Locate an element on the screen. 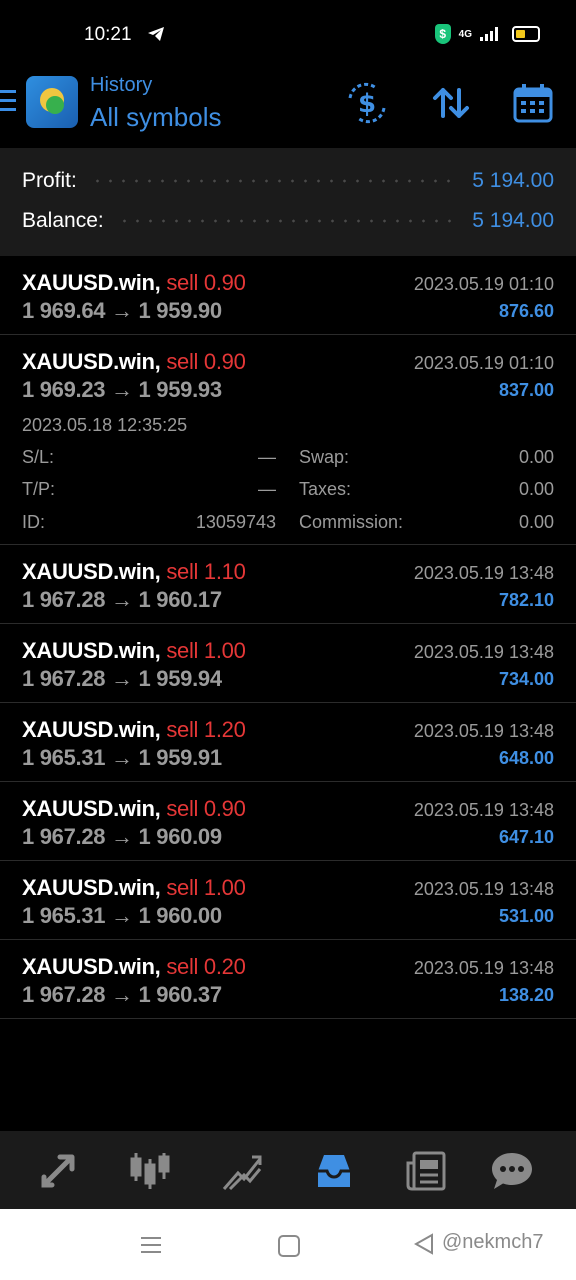  trade-icon is located at coordinates (242, 1173).